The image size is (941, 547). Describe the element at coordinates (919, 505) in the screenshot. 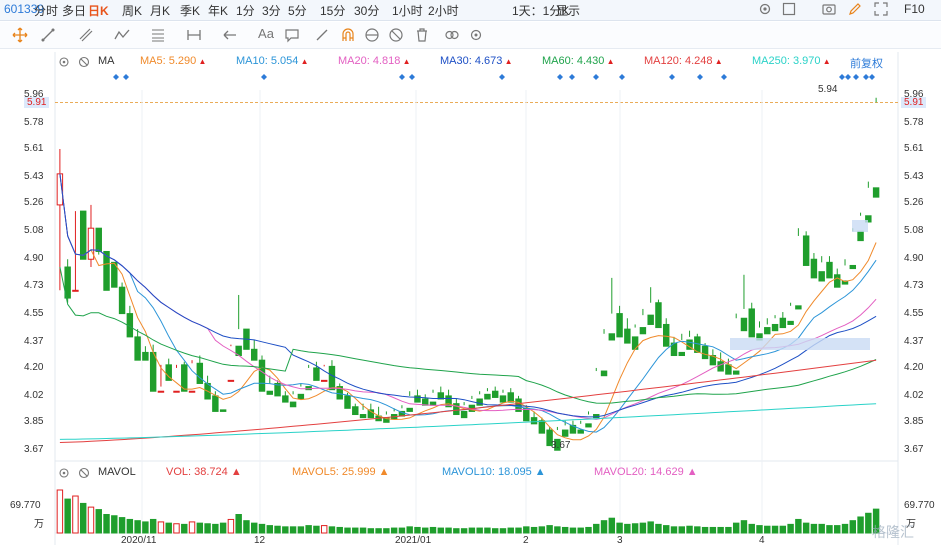

I see `vol-axis-top-right: 69.770` at that location.